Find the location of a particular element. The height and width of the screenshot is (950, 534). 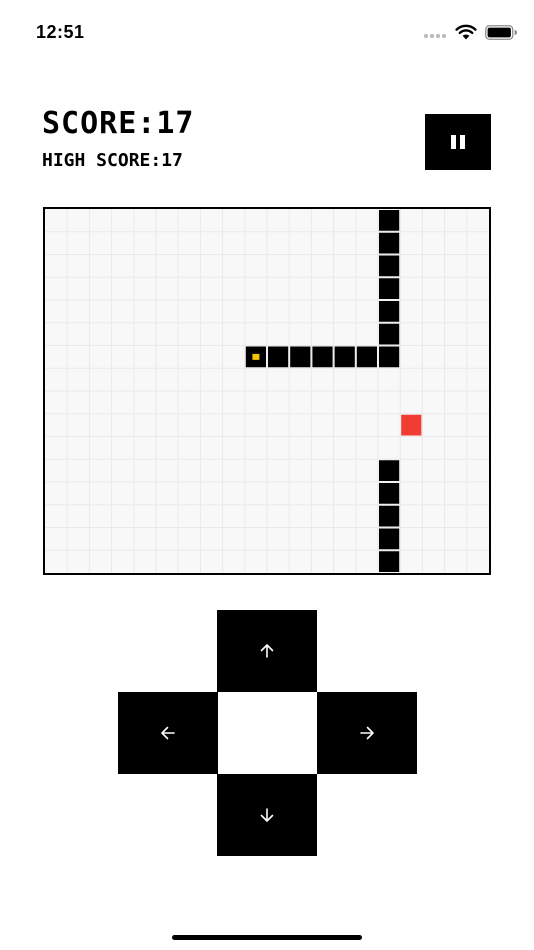

battery-icon is located at coordinates (501, 32).